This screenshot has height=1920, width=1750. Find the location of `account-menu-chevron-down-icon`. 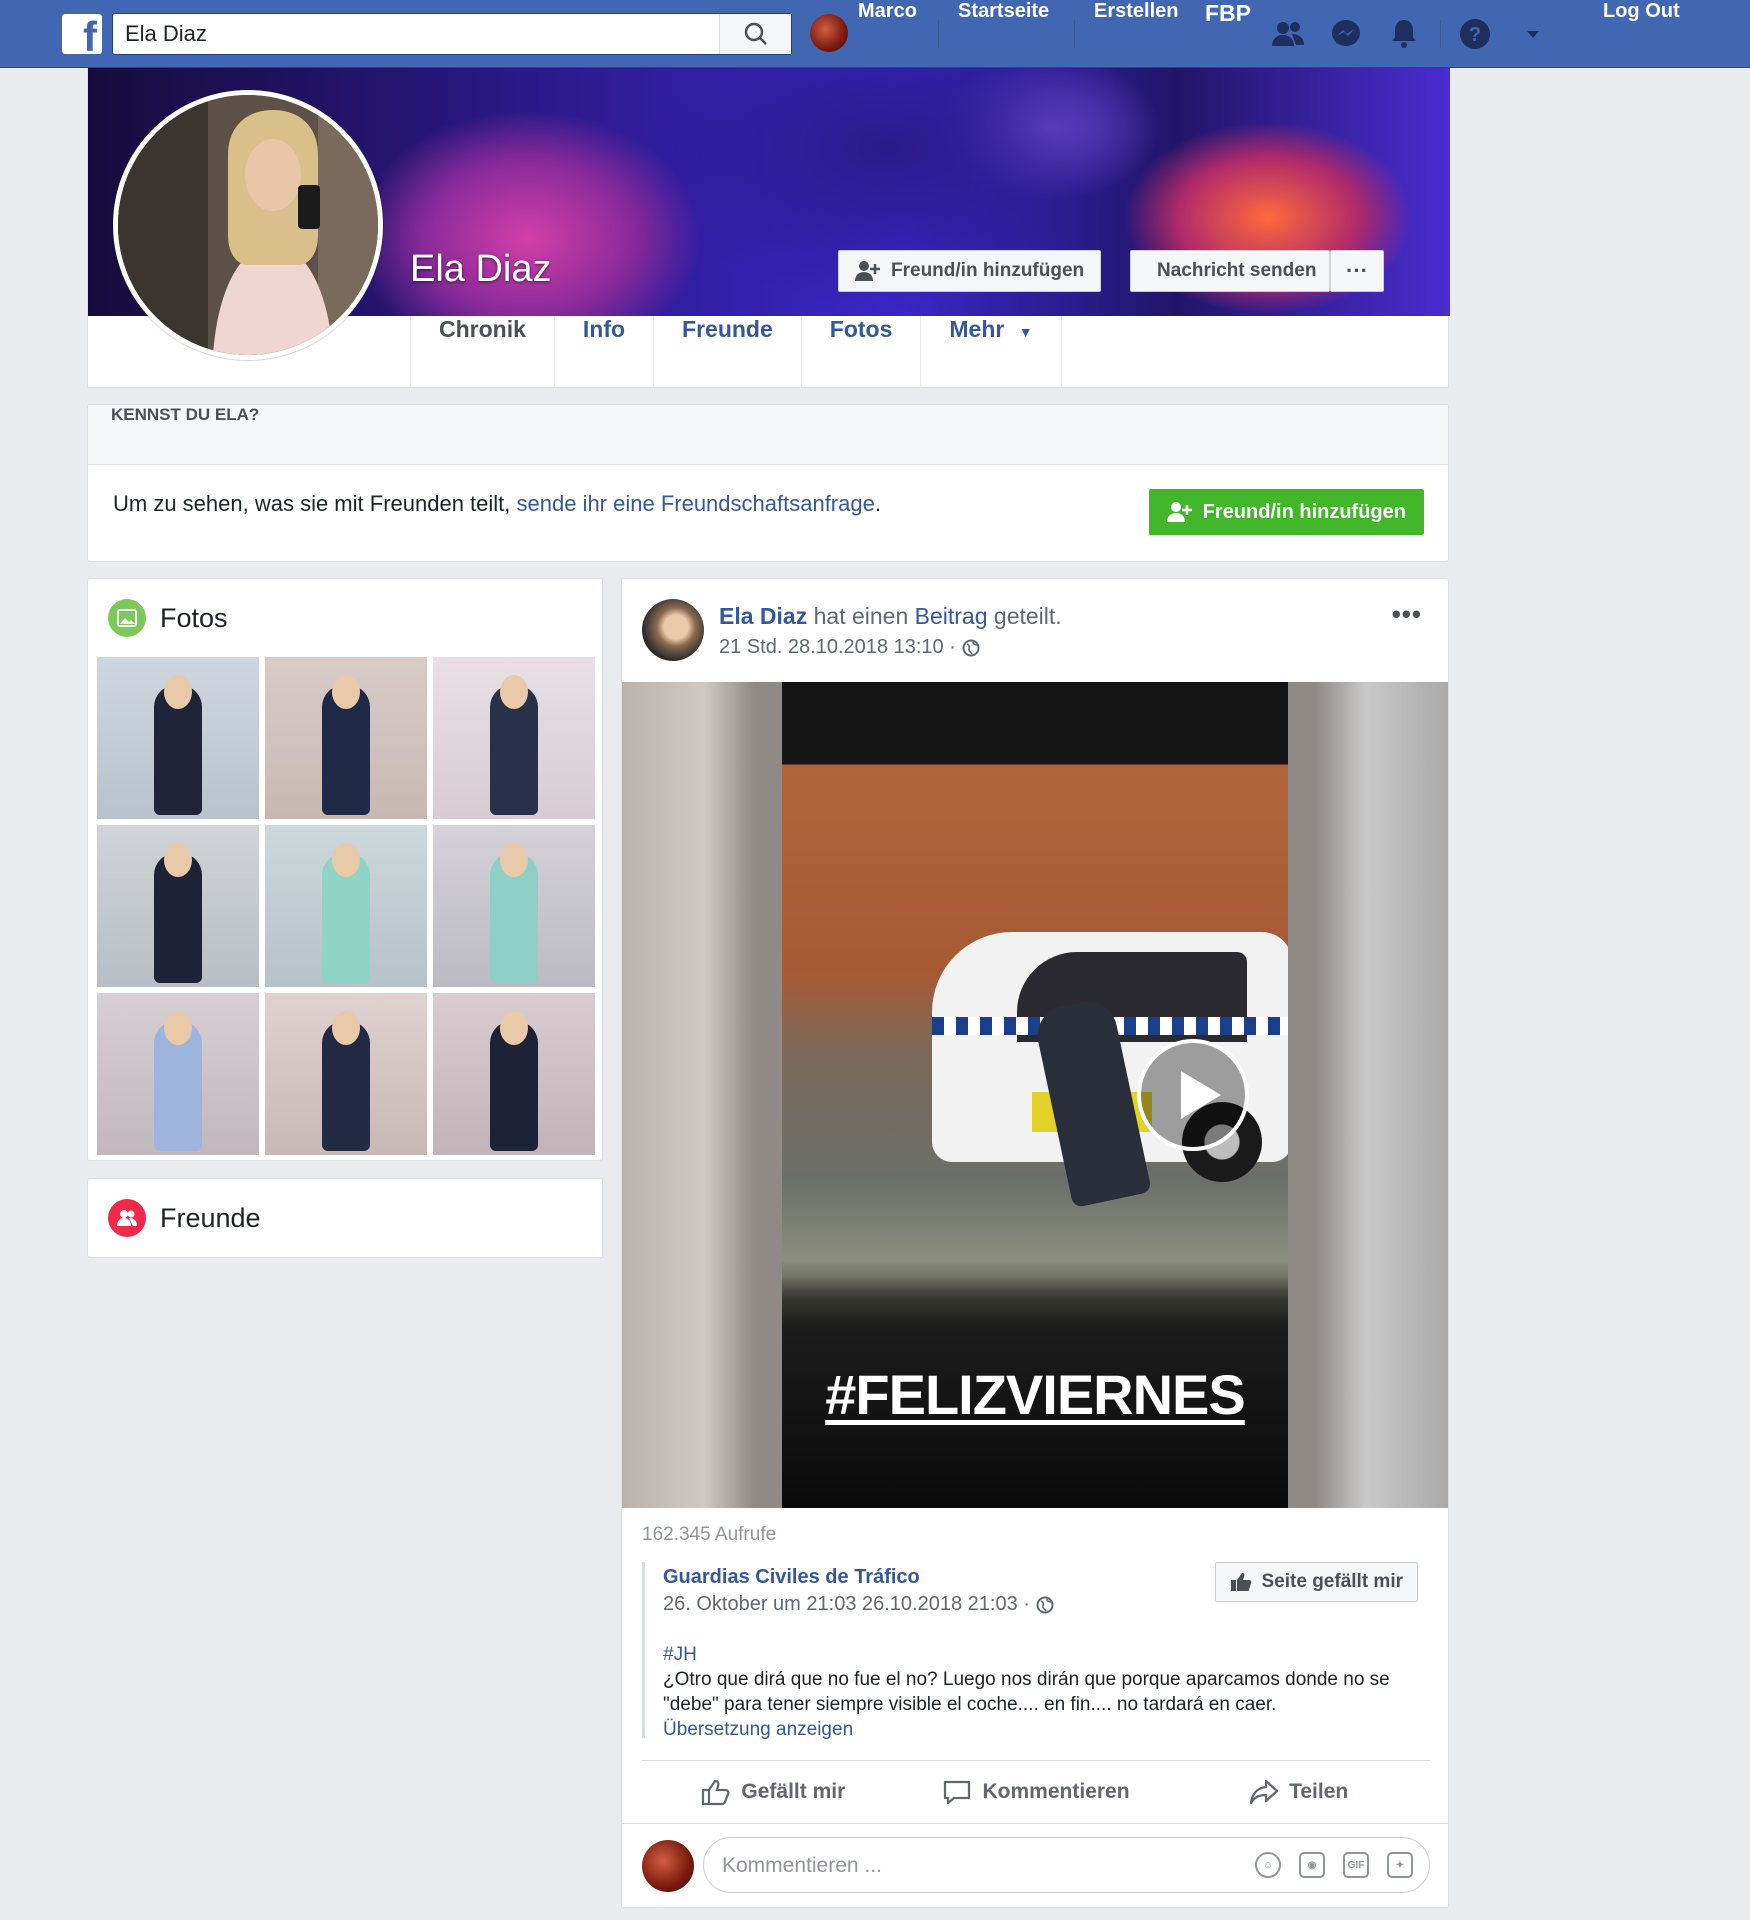

account-menu-chevron-down-icon is located at coordinates (1533, 34).